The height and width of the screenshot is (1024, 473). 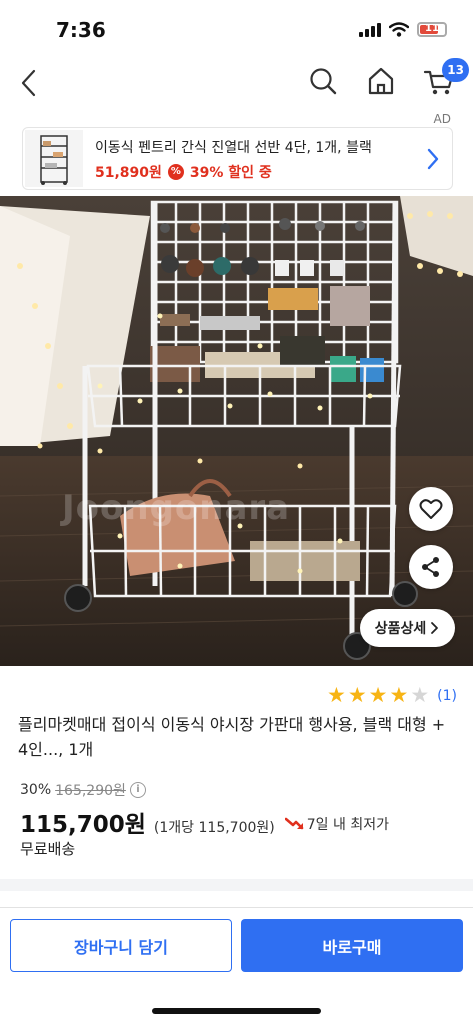 I want to click on home-button, so click(x=381, y=81).